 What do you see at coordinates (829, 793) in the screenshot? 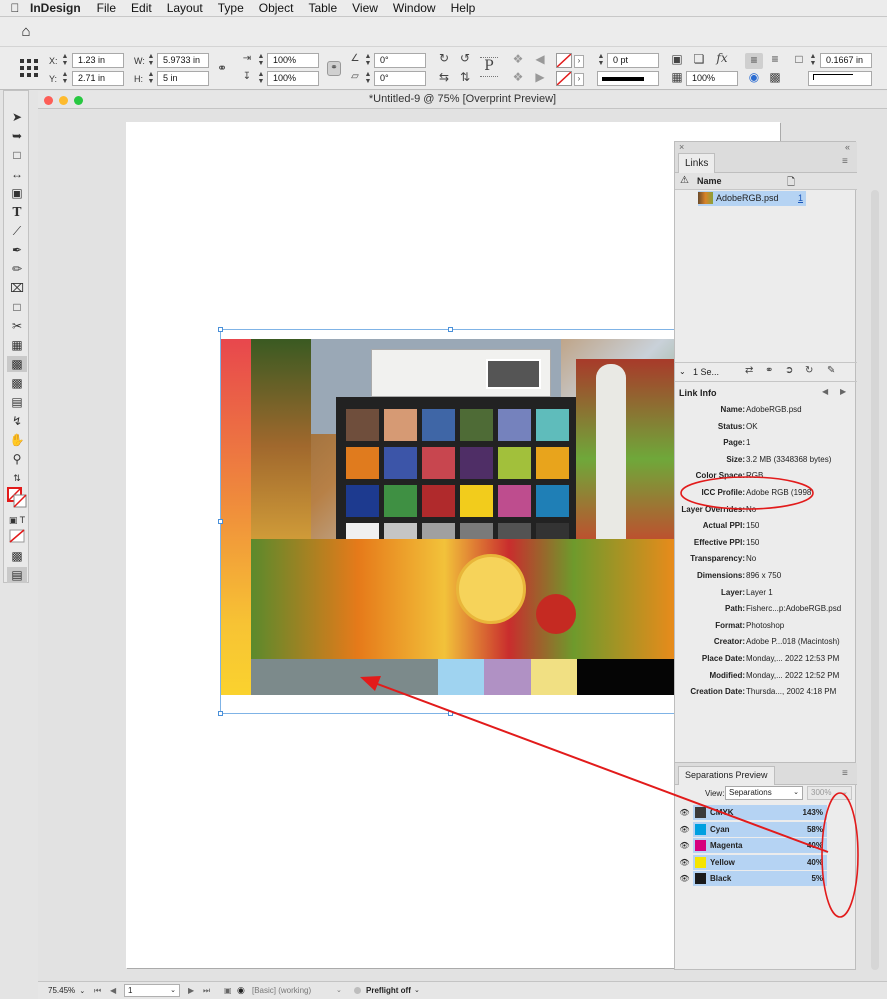
I see `zoom-dropdown: 300% ⌄` at bounding box center [829, 793].